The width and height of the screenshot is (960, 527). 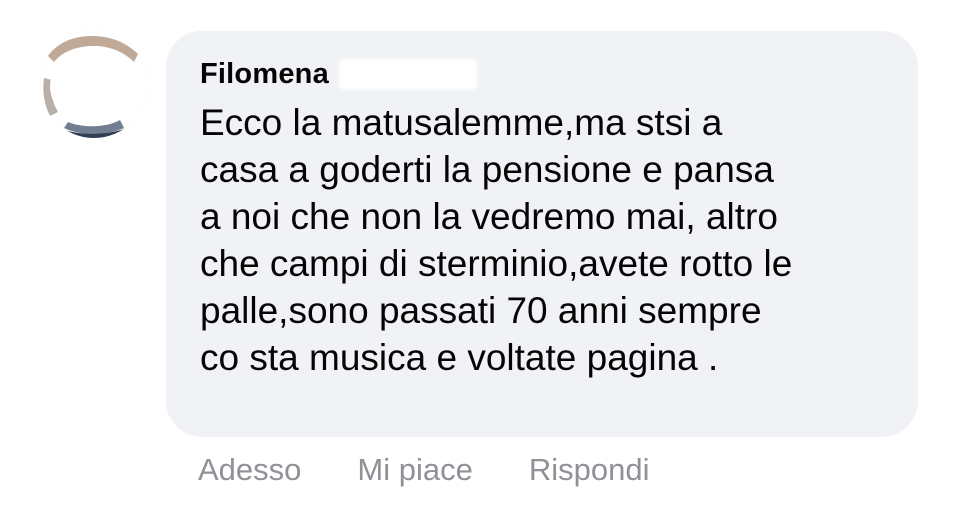 I want to click on author-name: Filomena, so click(x=264, y=74).